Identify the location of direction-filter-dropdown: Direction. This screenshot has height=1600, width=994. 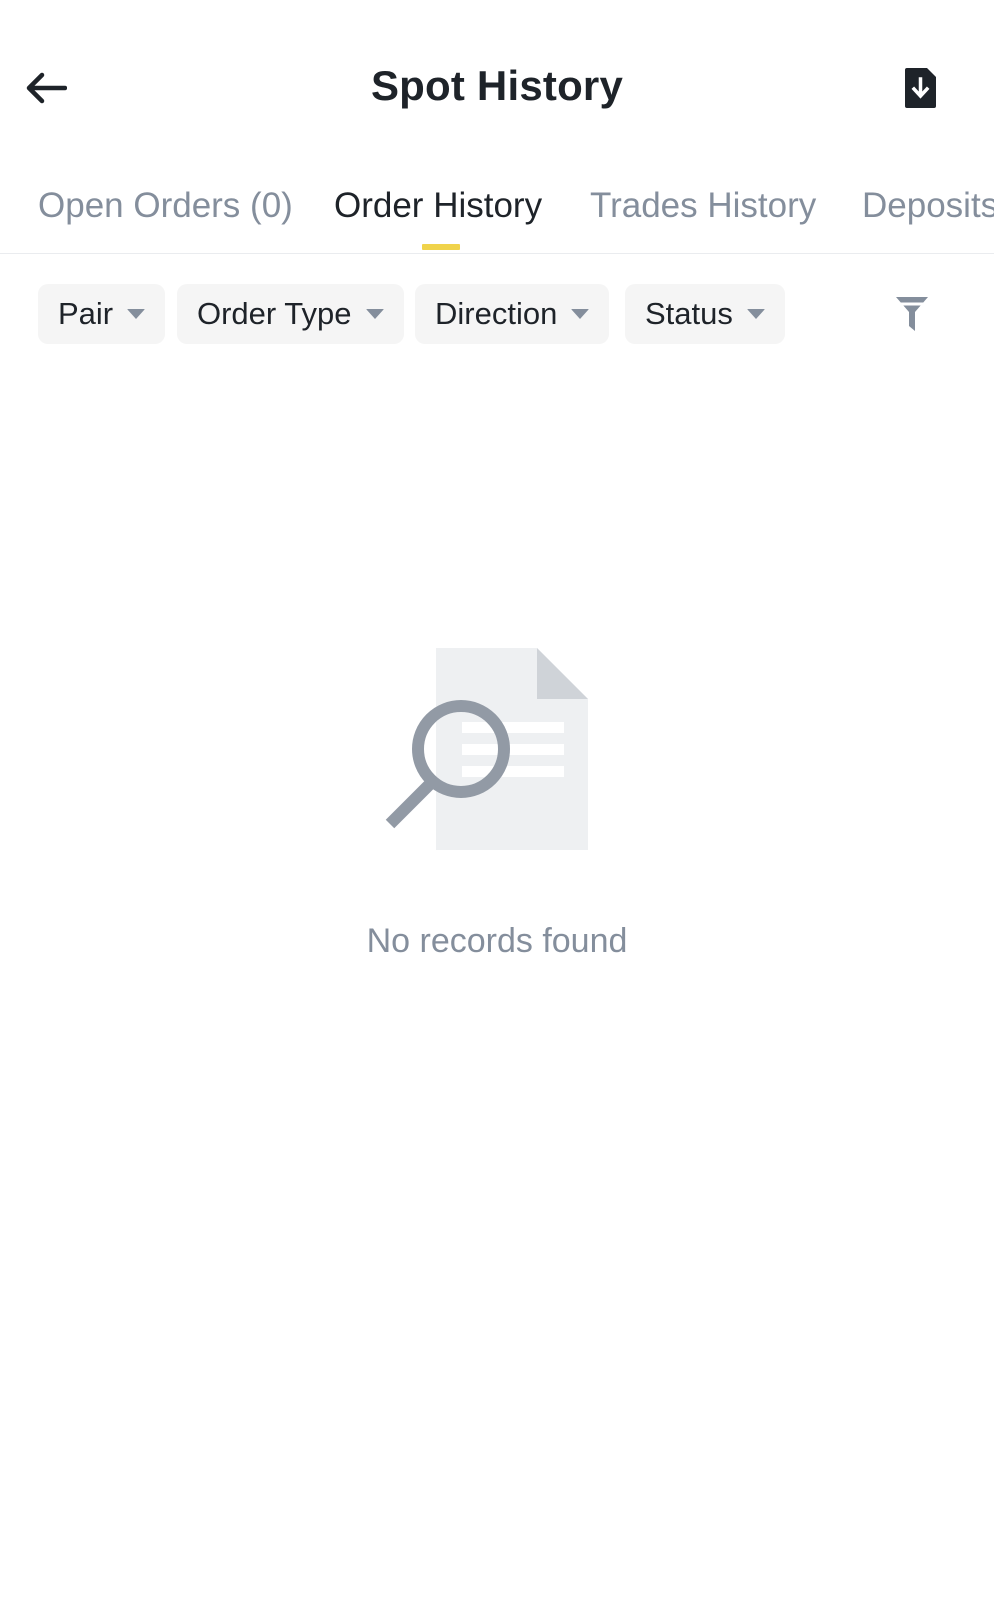
(512, 314).